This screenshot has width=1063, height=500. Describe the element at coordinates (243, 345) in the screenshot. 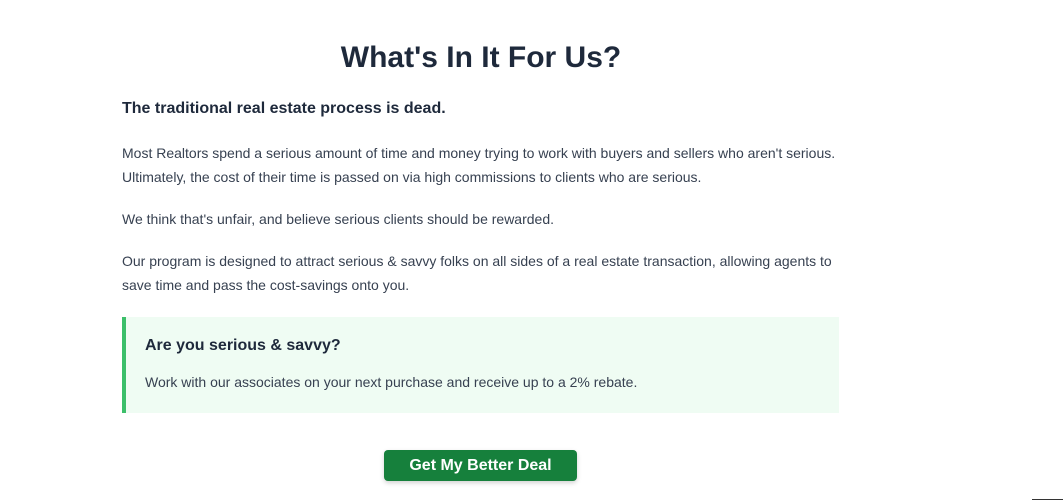

I see `callout-title: Are you serious & savvy?` at that location.